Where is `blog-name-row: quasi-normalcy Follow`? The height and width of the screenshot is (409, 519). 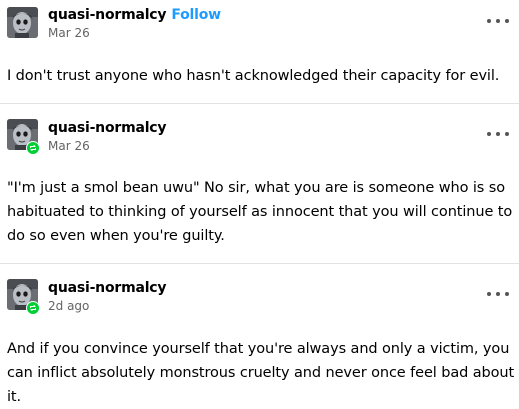
blog-name-row: quasi-normalcy Follow is located at coordinates (134, 15).